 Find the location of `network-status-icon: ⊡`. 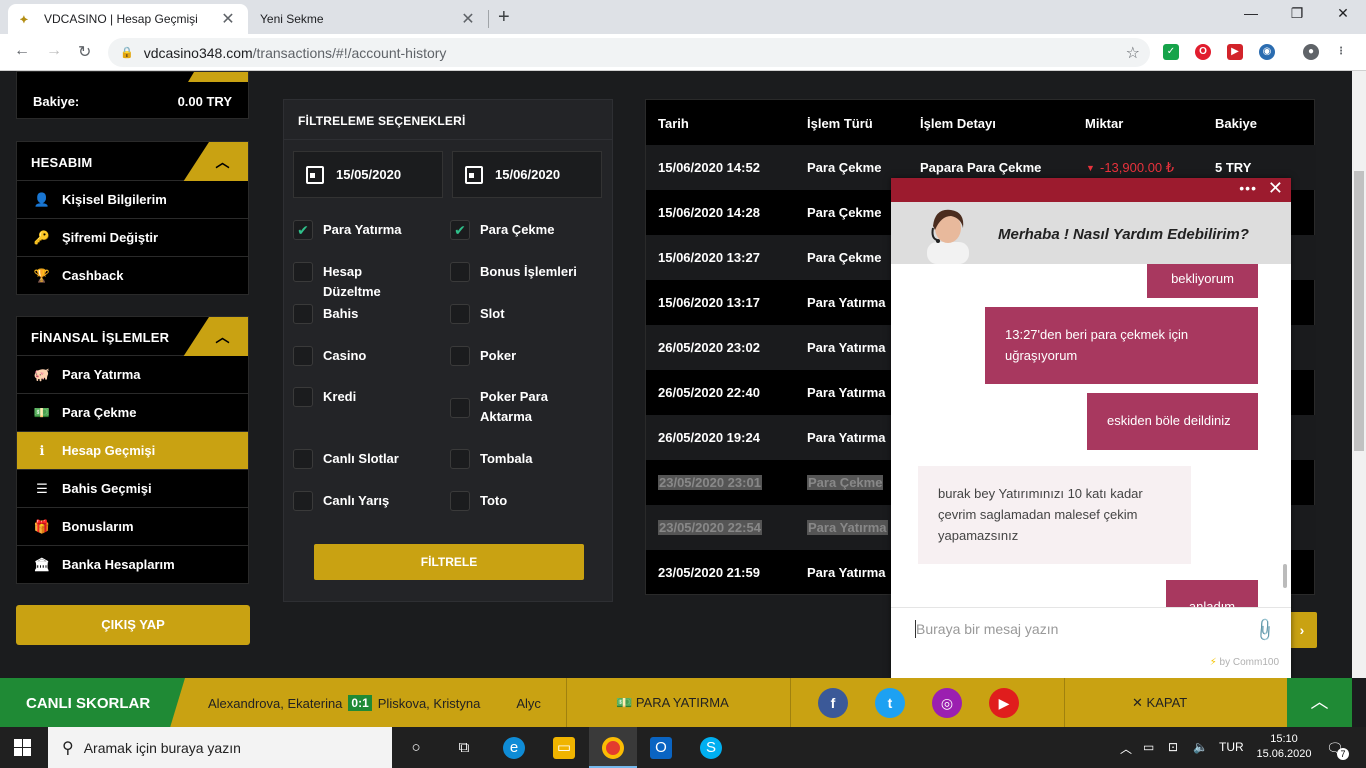

network-status-icon: ⊡ is located at coordinates (1173, 747).